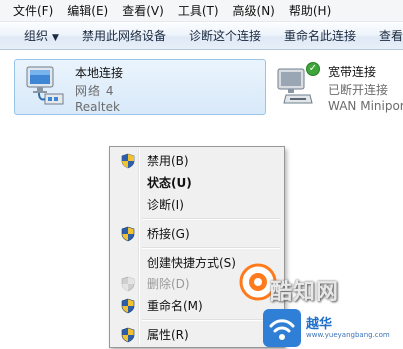 This screenshot has height=349, width=403. What do you see at coordinates (97, 107) in the screenshot?
I see `connection-device: Realtek` at bounding box center [97, 107].